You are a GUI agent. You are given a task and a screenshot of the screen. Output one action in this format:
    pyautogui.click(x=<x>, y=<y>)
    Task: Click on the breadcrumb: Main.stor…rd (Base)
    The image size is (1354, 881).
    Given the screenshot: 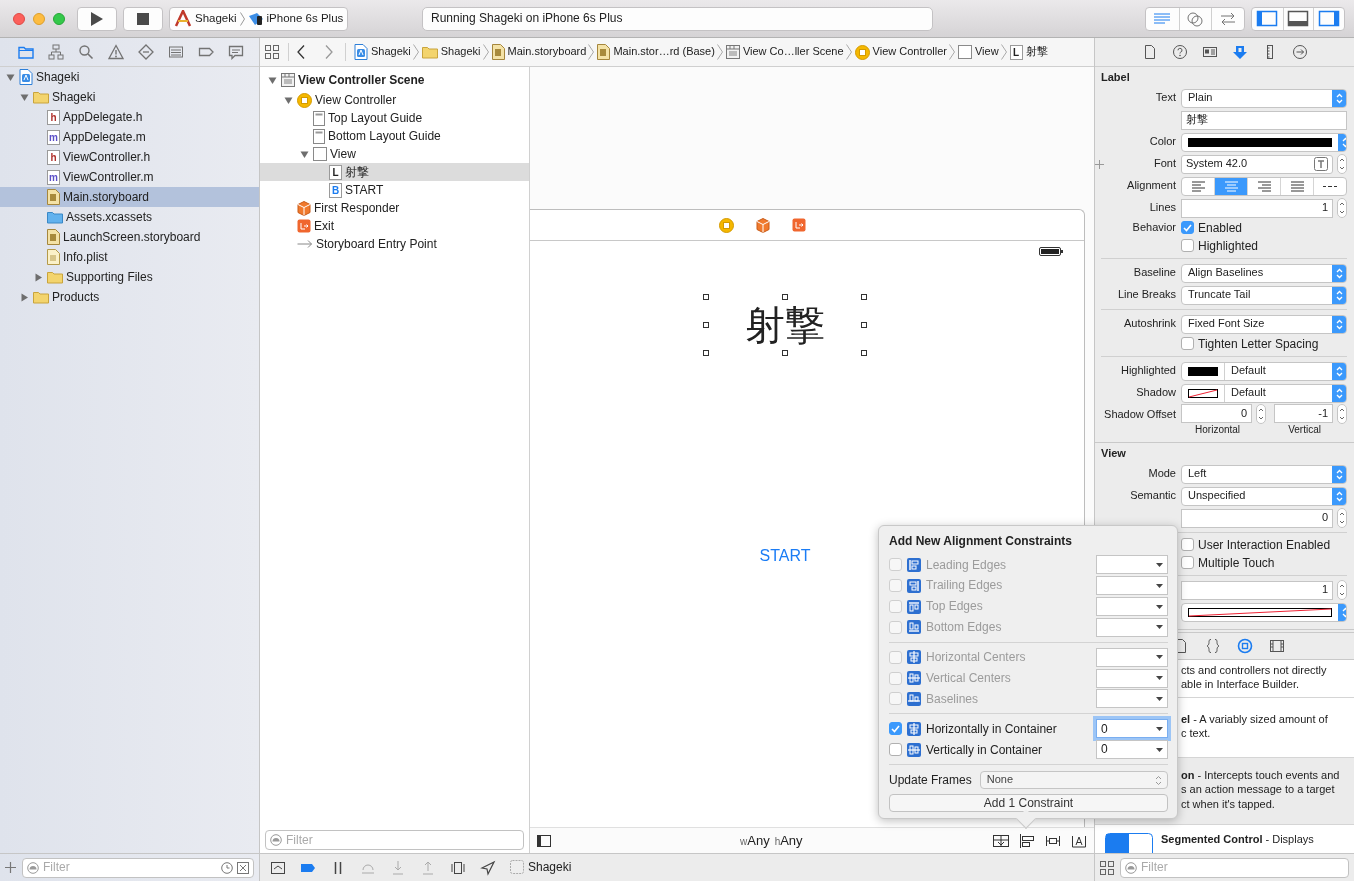 What is the action you would take?
    pyautogui.click(x=656, y=52)
    